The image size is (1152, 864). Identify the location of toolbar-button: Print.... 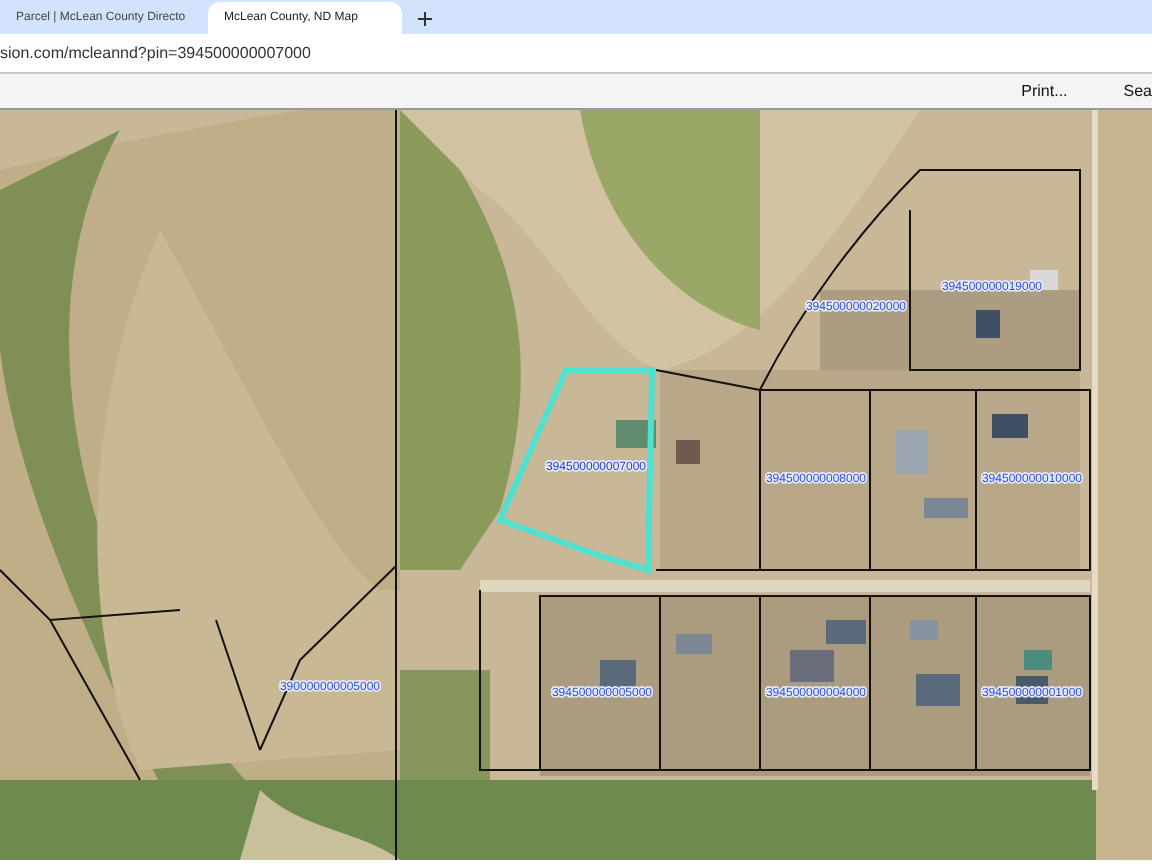
(1044, 91).